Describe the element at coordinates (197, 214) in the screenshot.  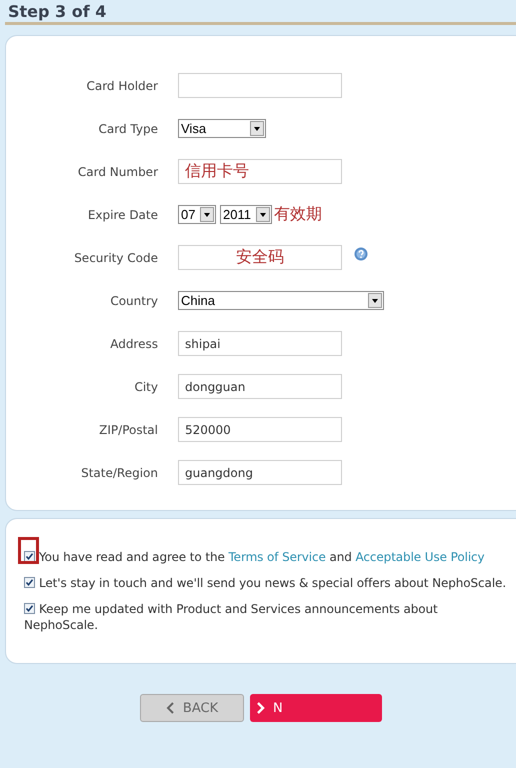
I see `month-dropdown: 07` at that location.